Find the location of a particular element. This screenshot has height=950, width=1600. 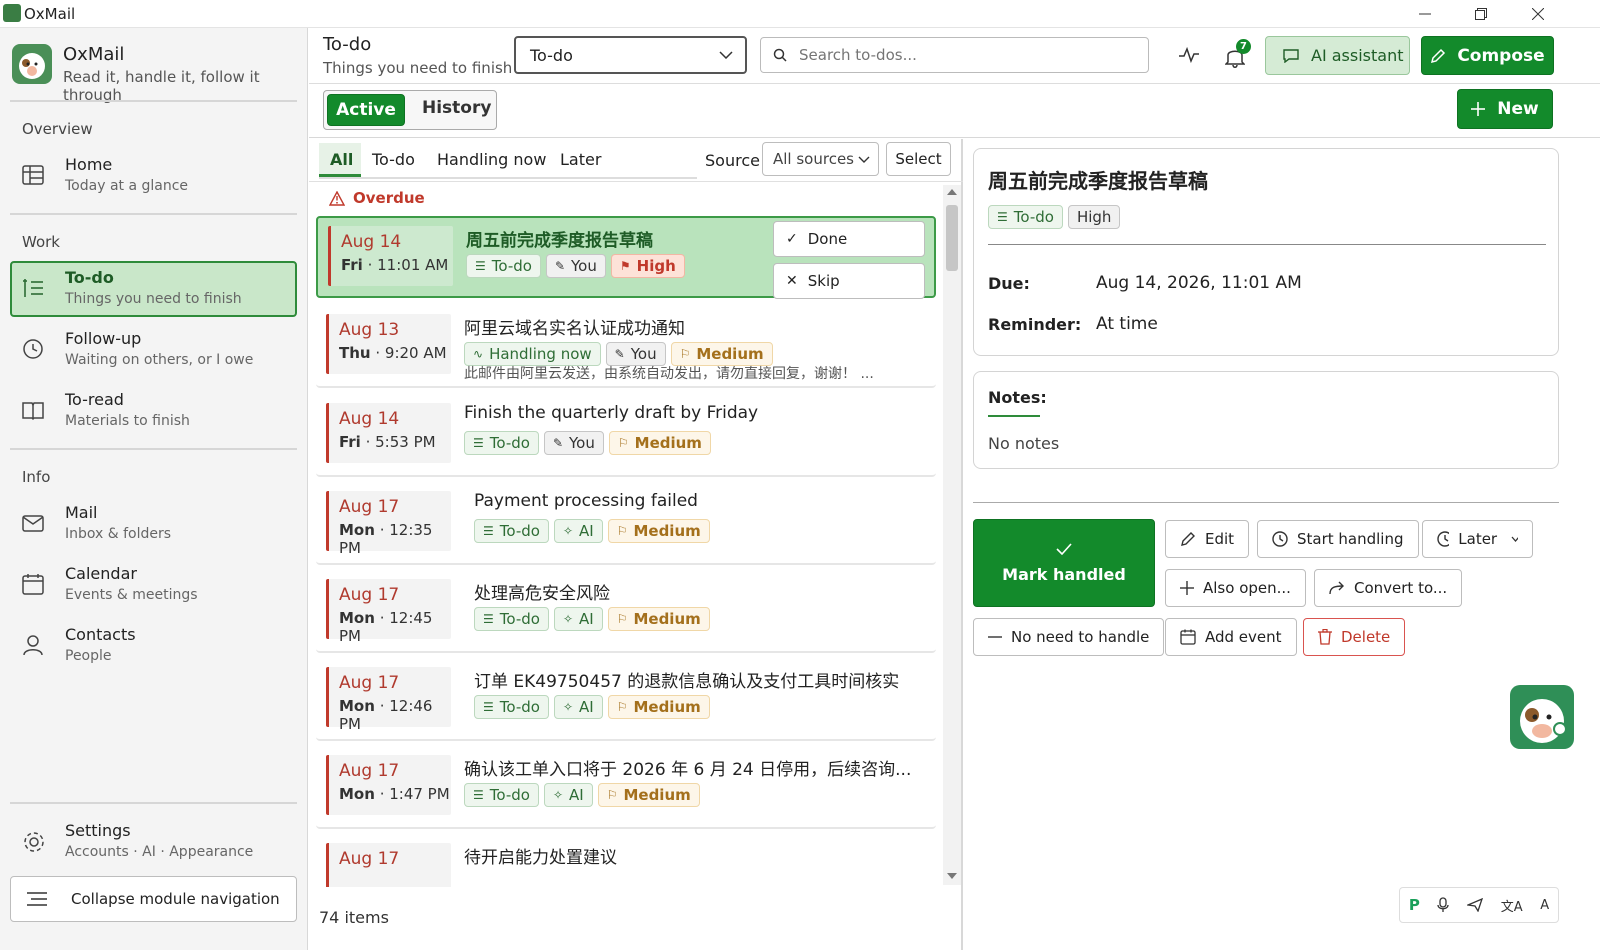

filter-tab-todo: To-do is located at coordinates (393, 159).